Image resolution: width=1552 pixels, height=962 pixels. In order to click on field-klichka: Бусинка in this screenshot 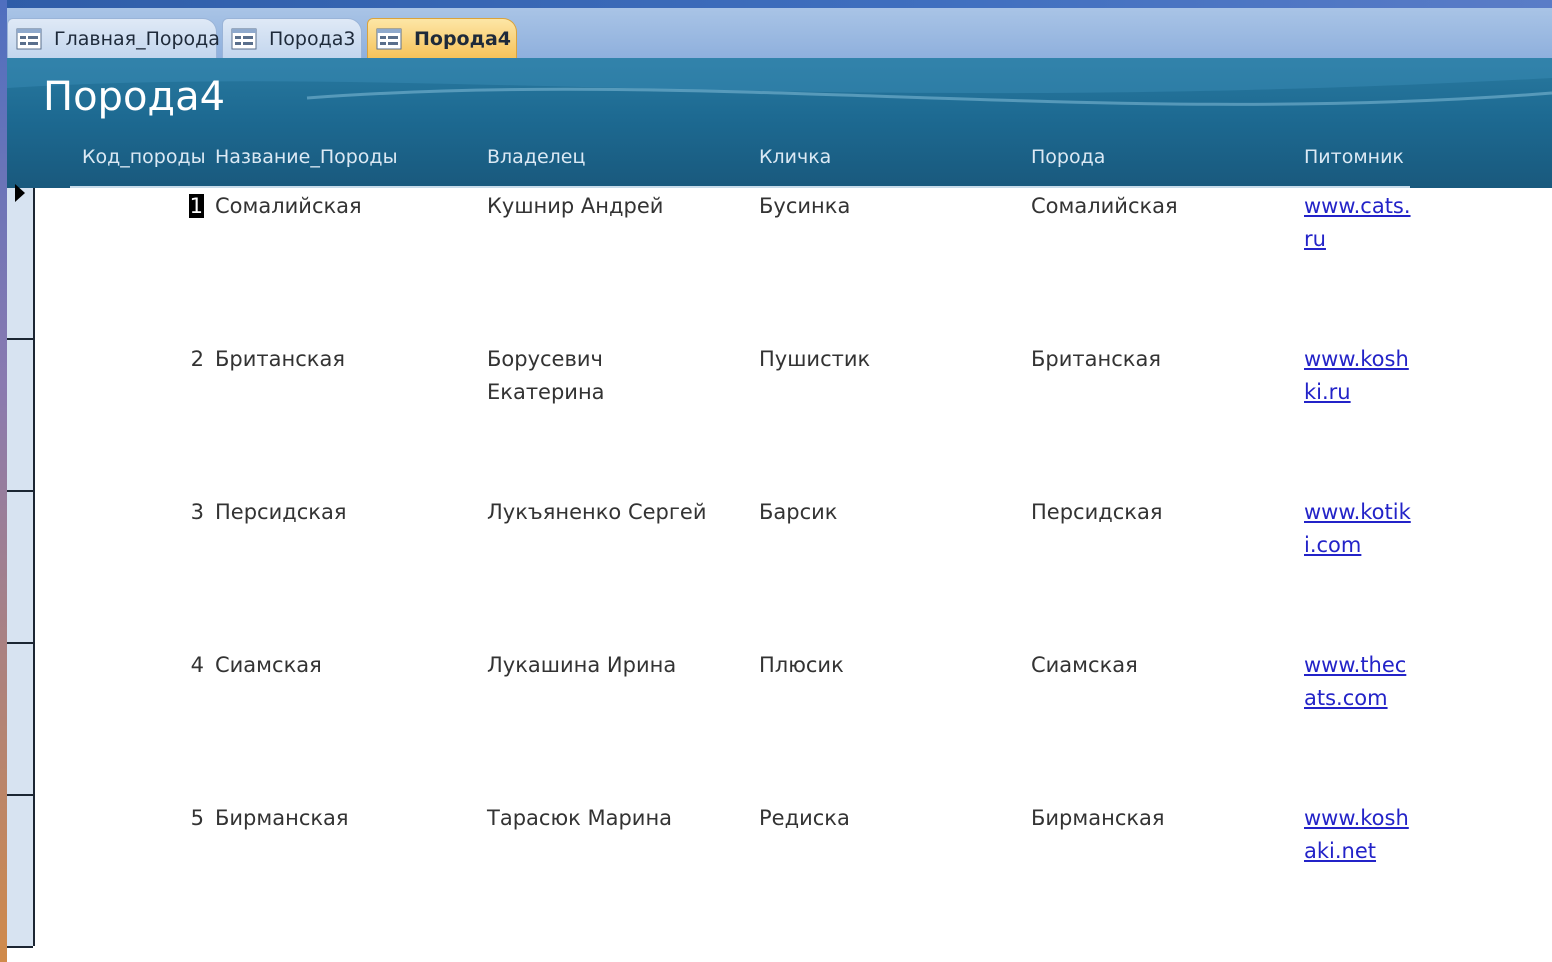, I will do `click(804, 206)`.